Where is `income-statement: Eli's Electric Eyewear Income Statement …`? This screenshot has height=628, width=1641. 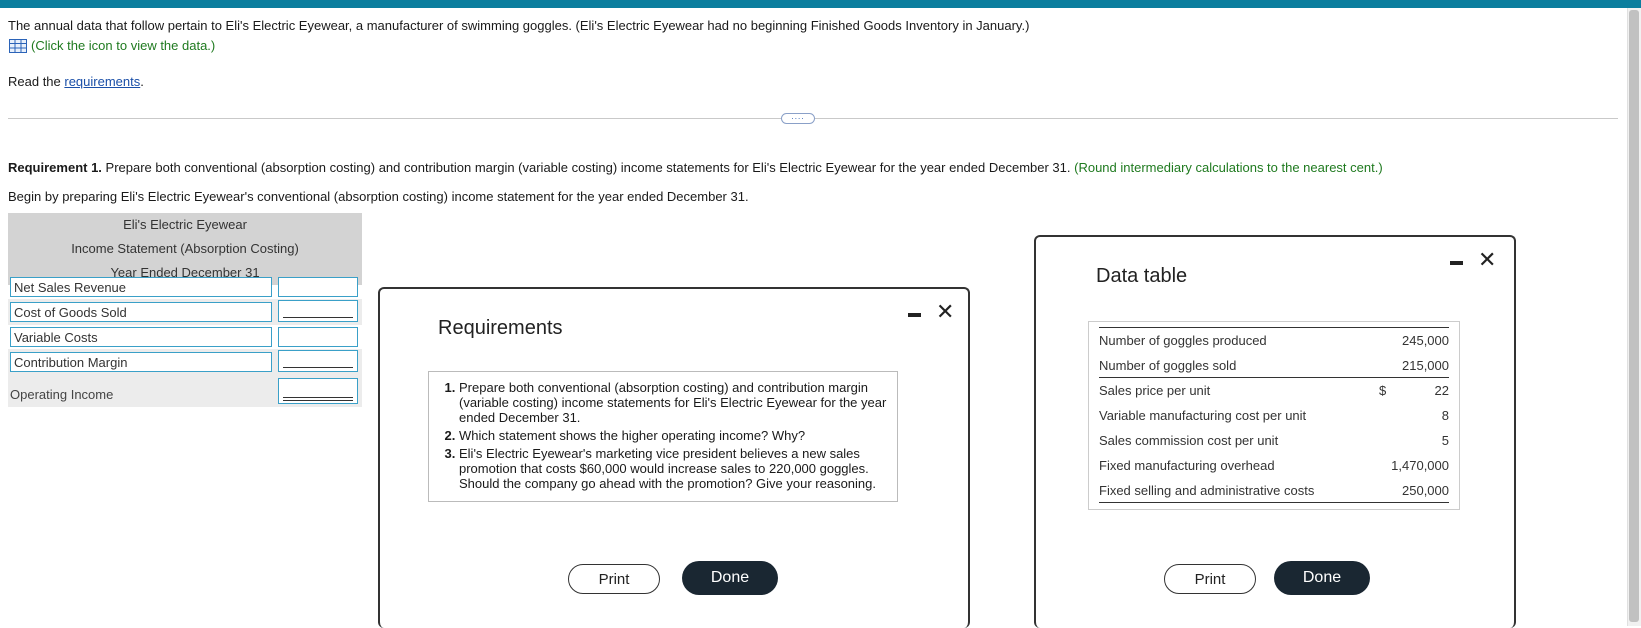
income-statement: Eli's Electric Eyewear Income Statement … is located at coordinates (185, 310).